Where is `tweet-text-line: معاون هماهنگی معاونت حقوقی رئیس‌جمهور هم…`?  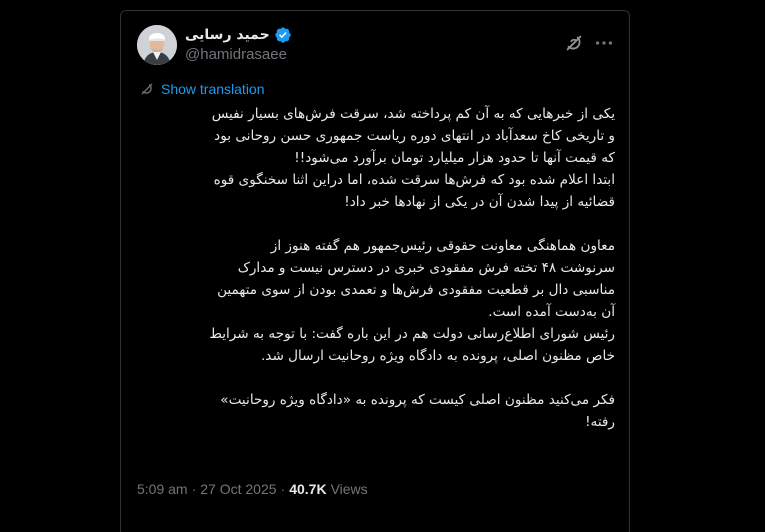 tweet-text-line: معاون هماهنگی معاونت حقوقی رئیس‌جمهور هم… is located at coordinates (442, 246).